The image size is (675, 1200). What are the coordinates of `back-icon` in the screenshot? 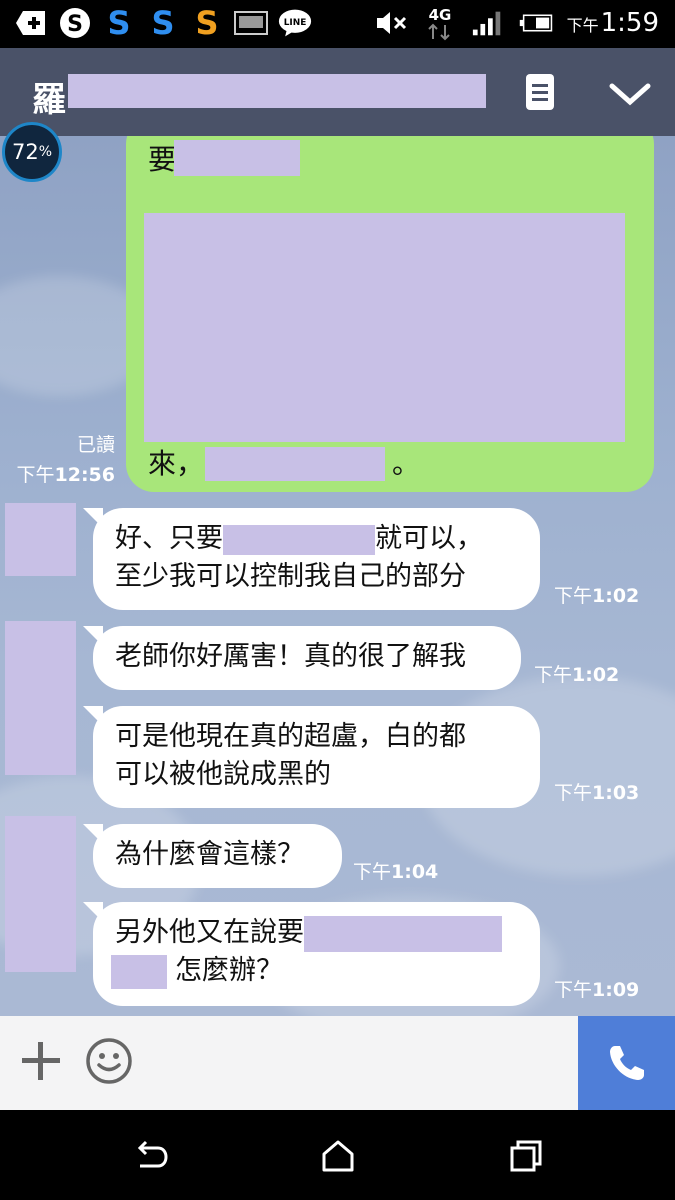 It's located at (150, 1156).